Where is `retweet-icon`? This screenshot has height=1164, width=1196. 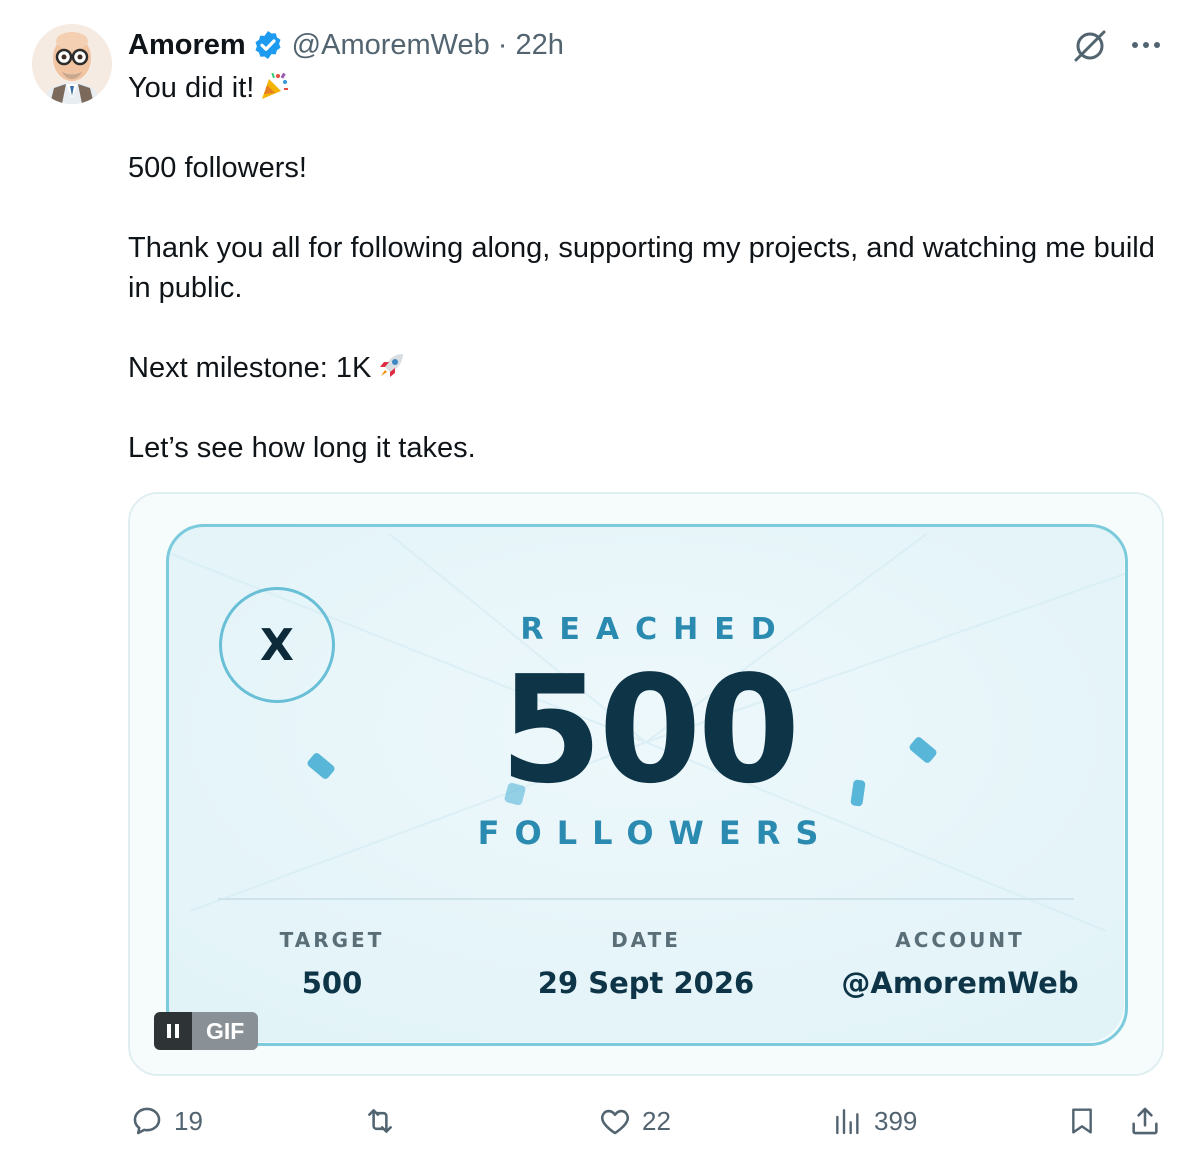
retweet-icon is located at coordinates (380, 1121).